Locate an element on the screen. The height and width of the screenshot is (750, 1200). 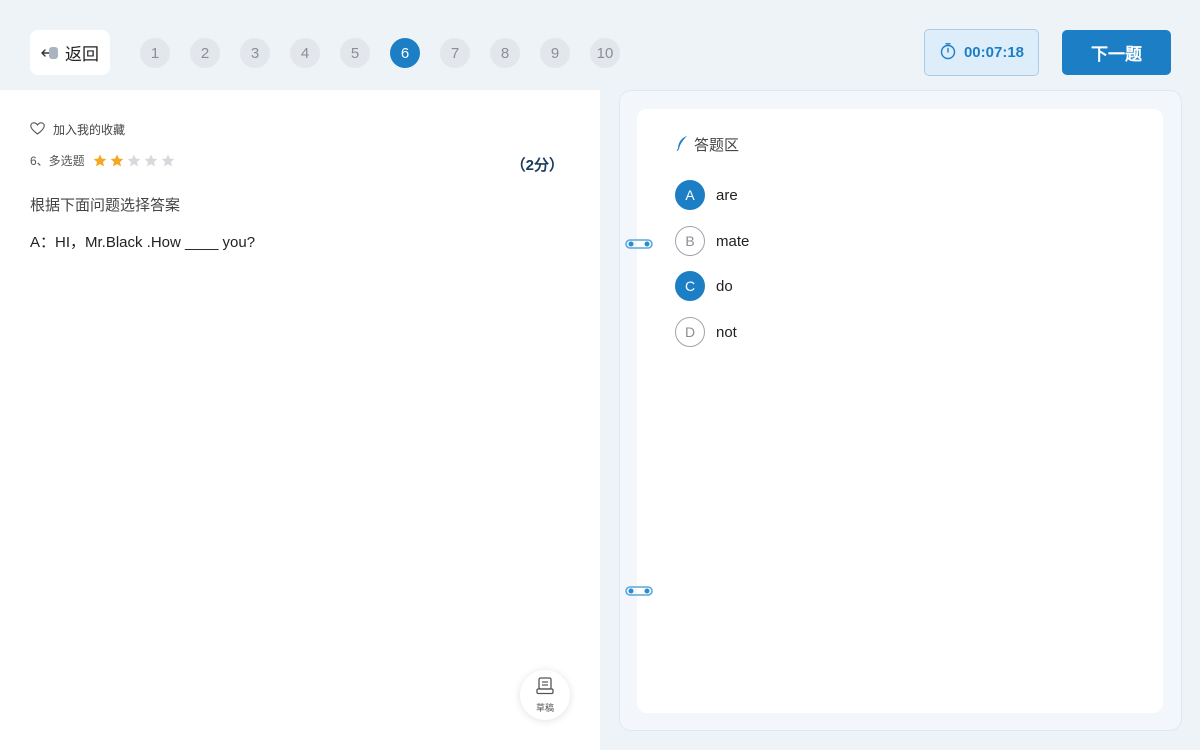
top-bar: 返回 1 2 3 4 5 6 7 8 9 10 00:07:18 下一题 is located at coordinates (600, 45).